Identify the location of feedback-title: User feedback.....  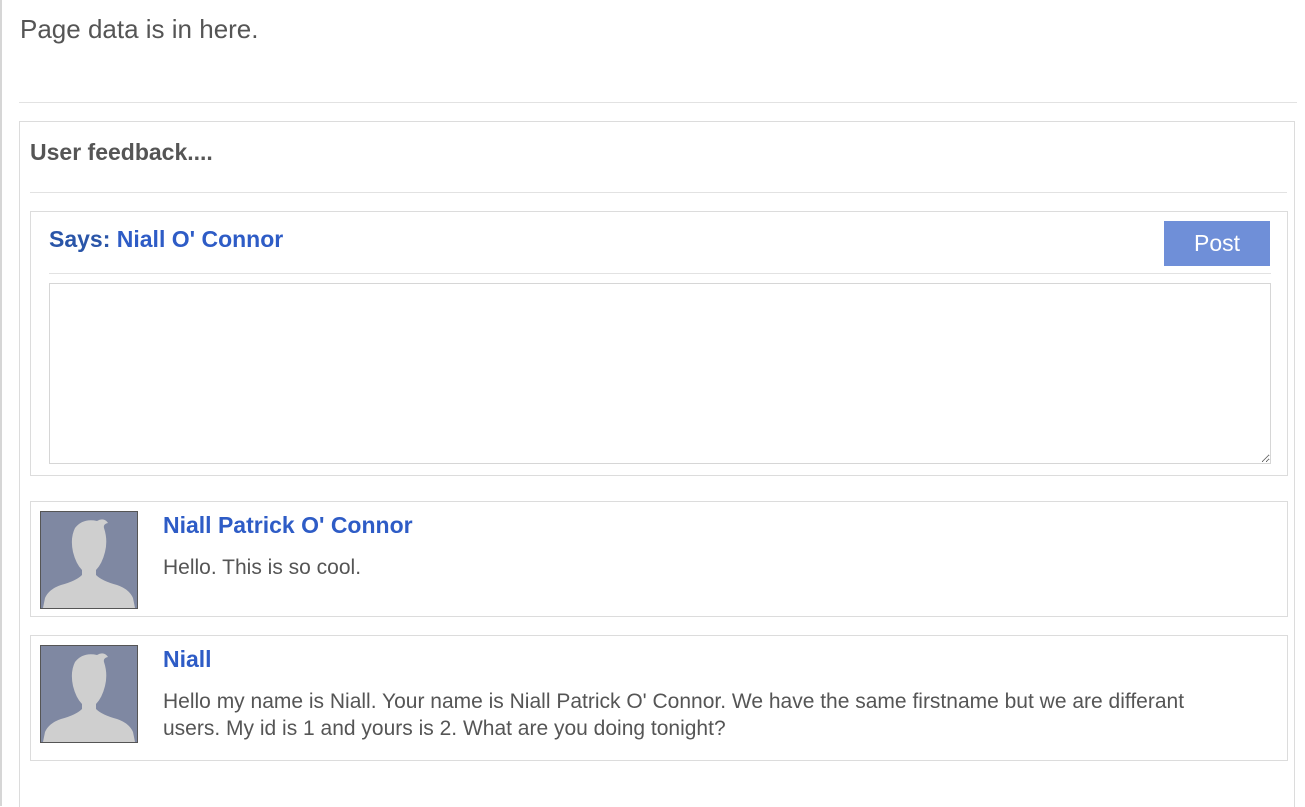
(121, 152).